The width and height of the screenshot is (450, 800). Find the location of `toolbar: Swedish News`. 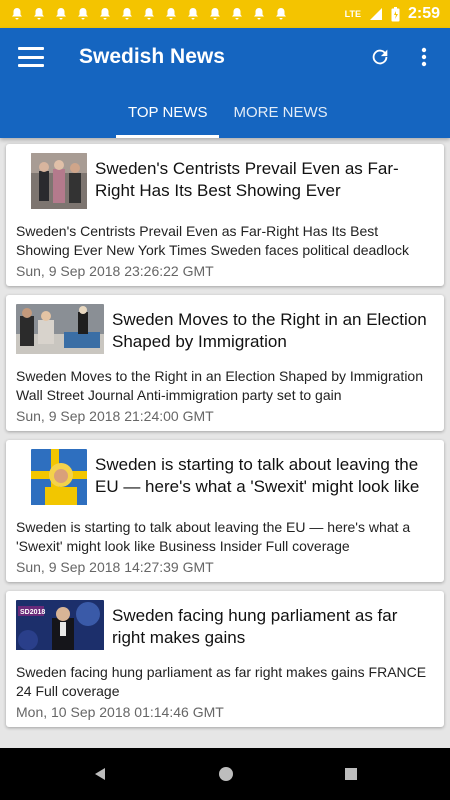

toolbar: Swedish News is located at coordinates (225, 57).